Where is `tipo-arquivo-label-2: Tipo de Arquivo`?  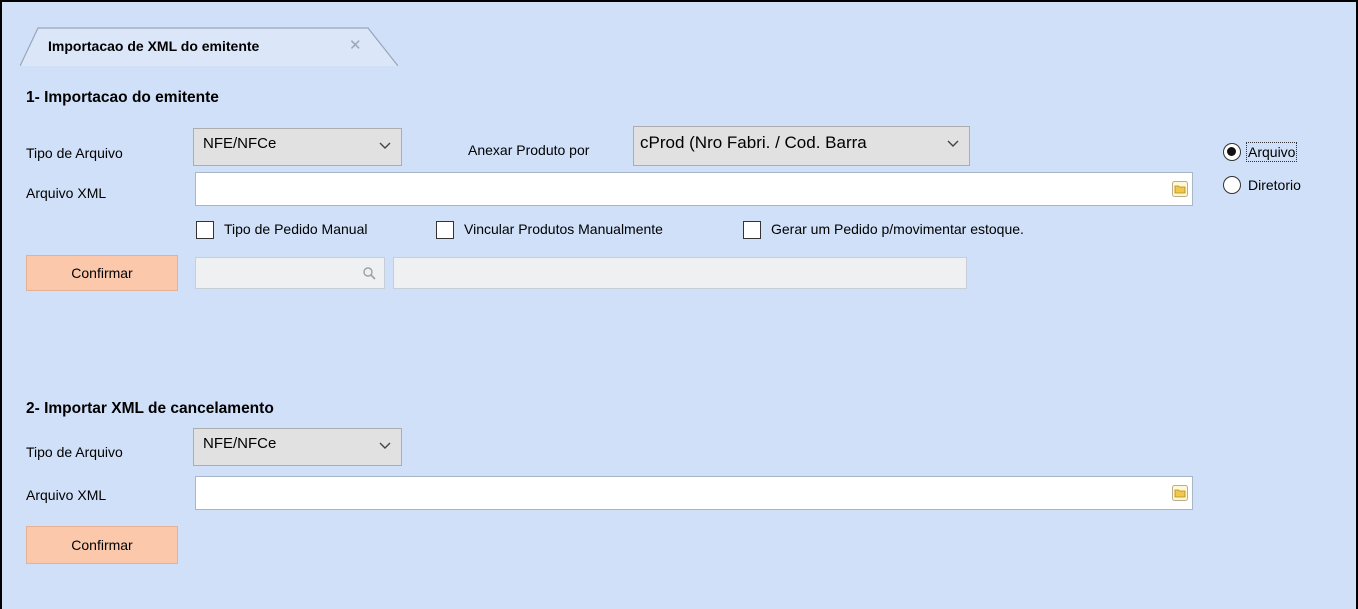 tipo-arquivo-label-2: Tipo de Arquivo is located at coordinates (74, 452).